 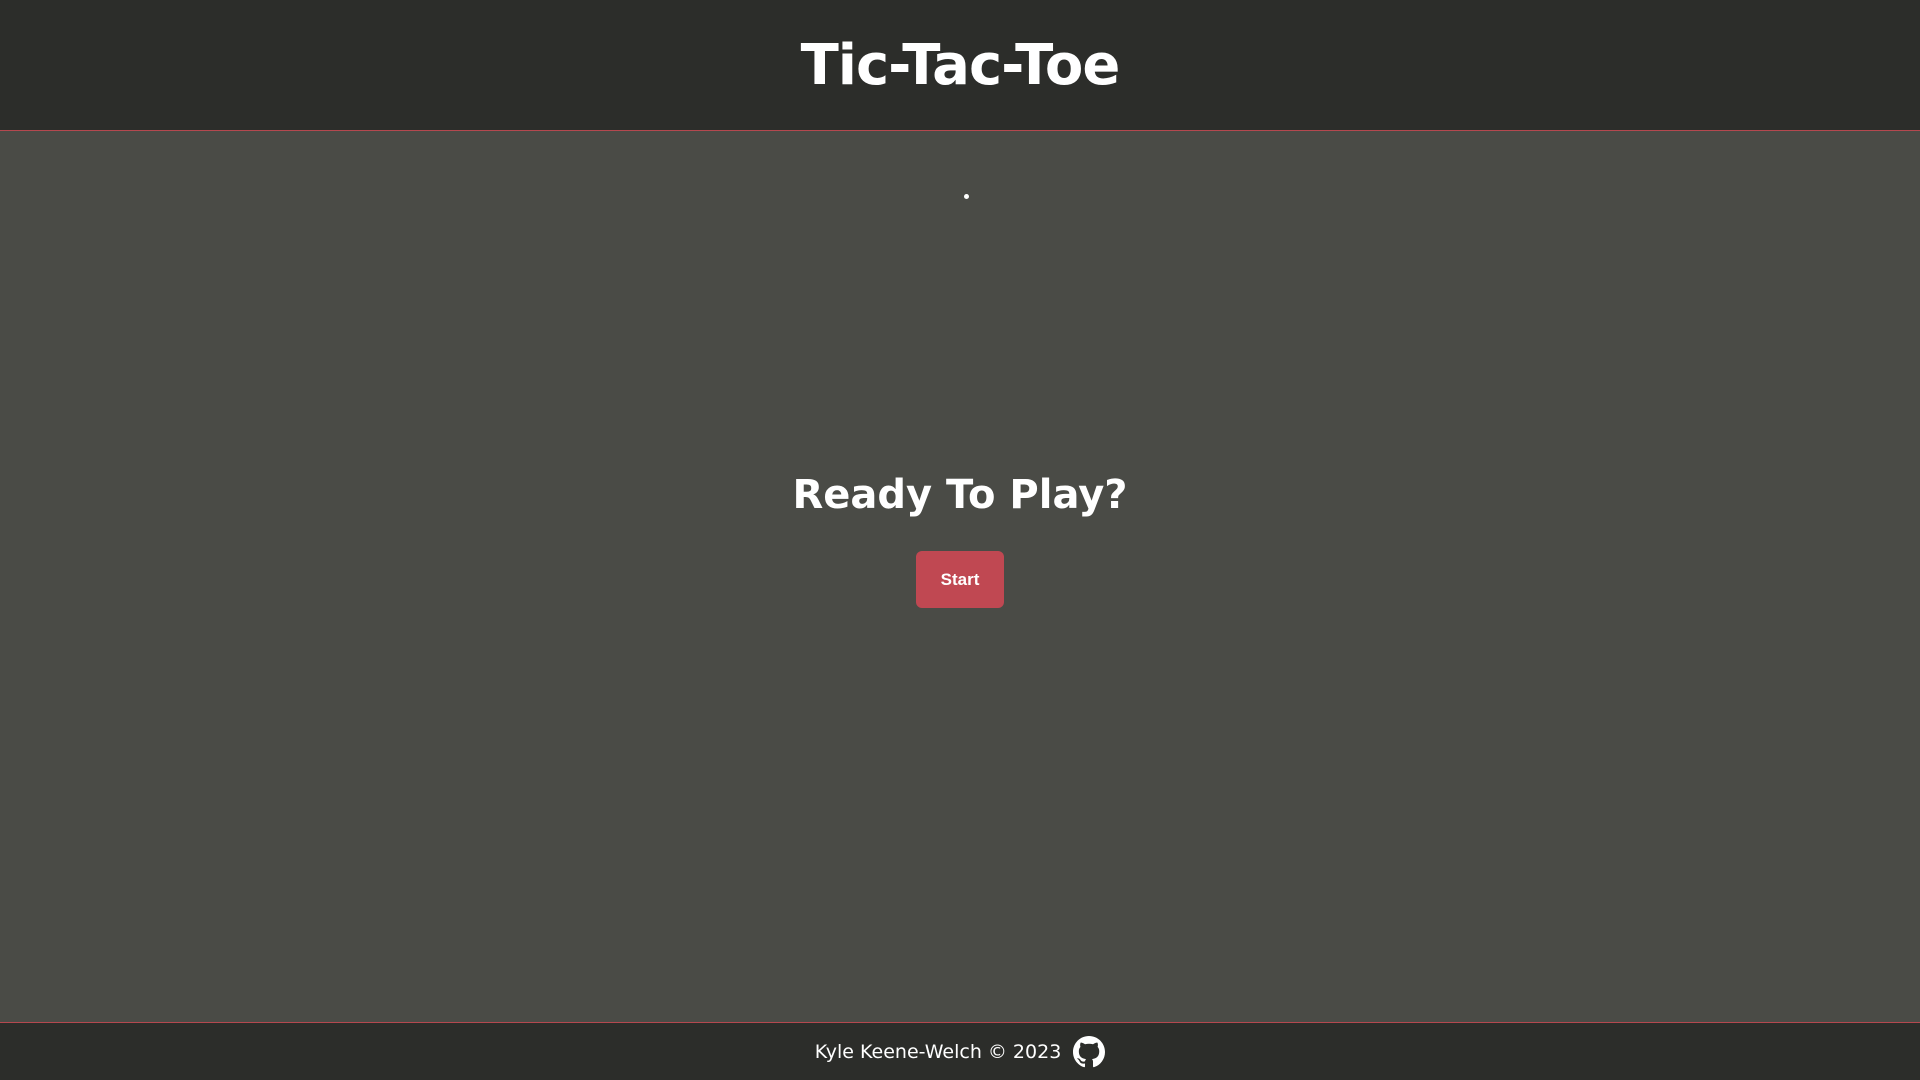 I want to click on site-header: Tic-Tac-Toe, so click(x=960, y=65).